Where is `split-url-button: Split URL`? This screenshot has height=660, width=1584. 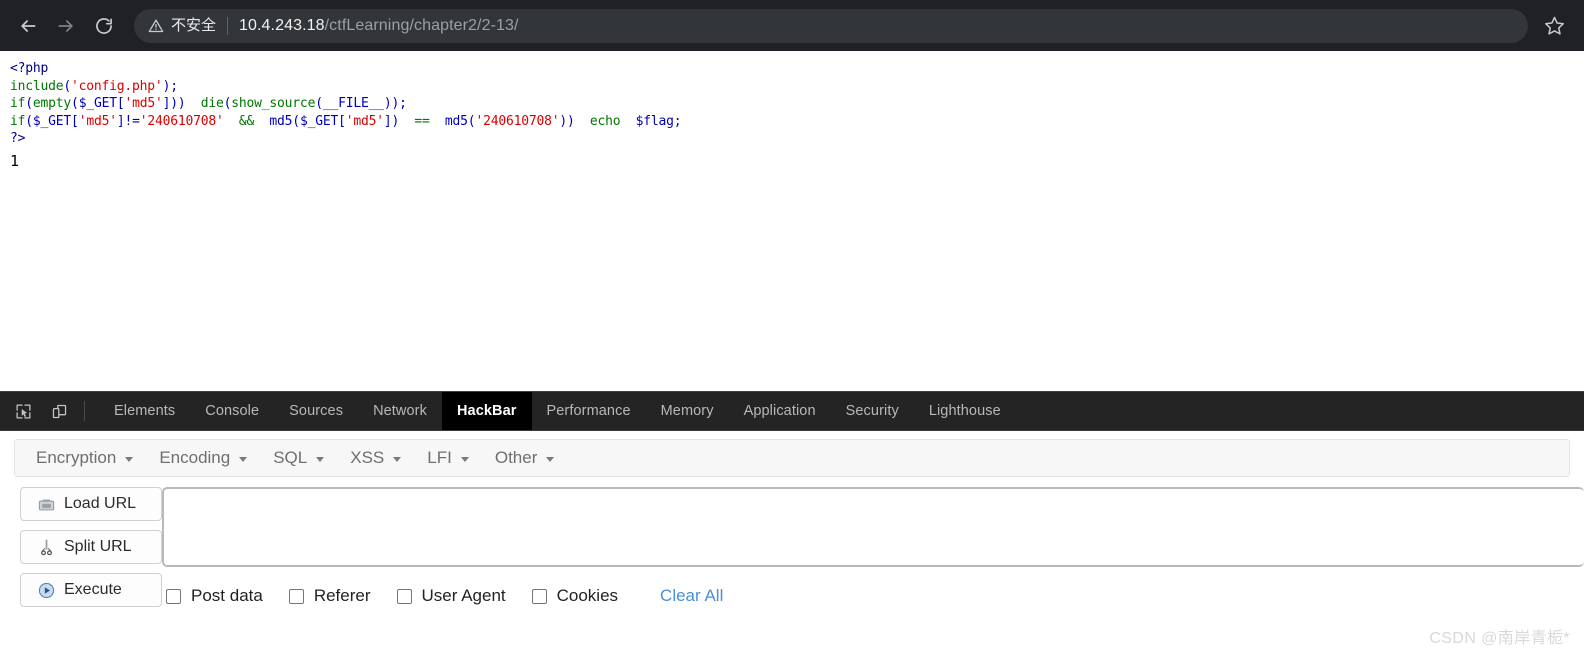 split-url-button: Split URL is located at coordinates (91, 547).